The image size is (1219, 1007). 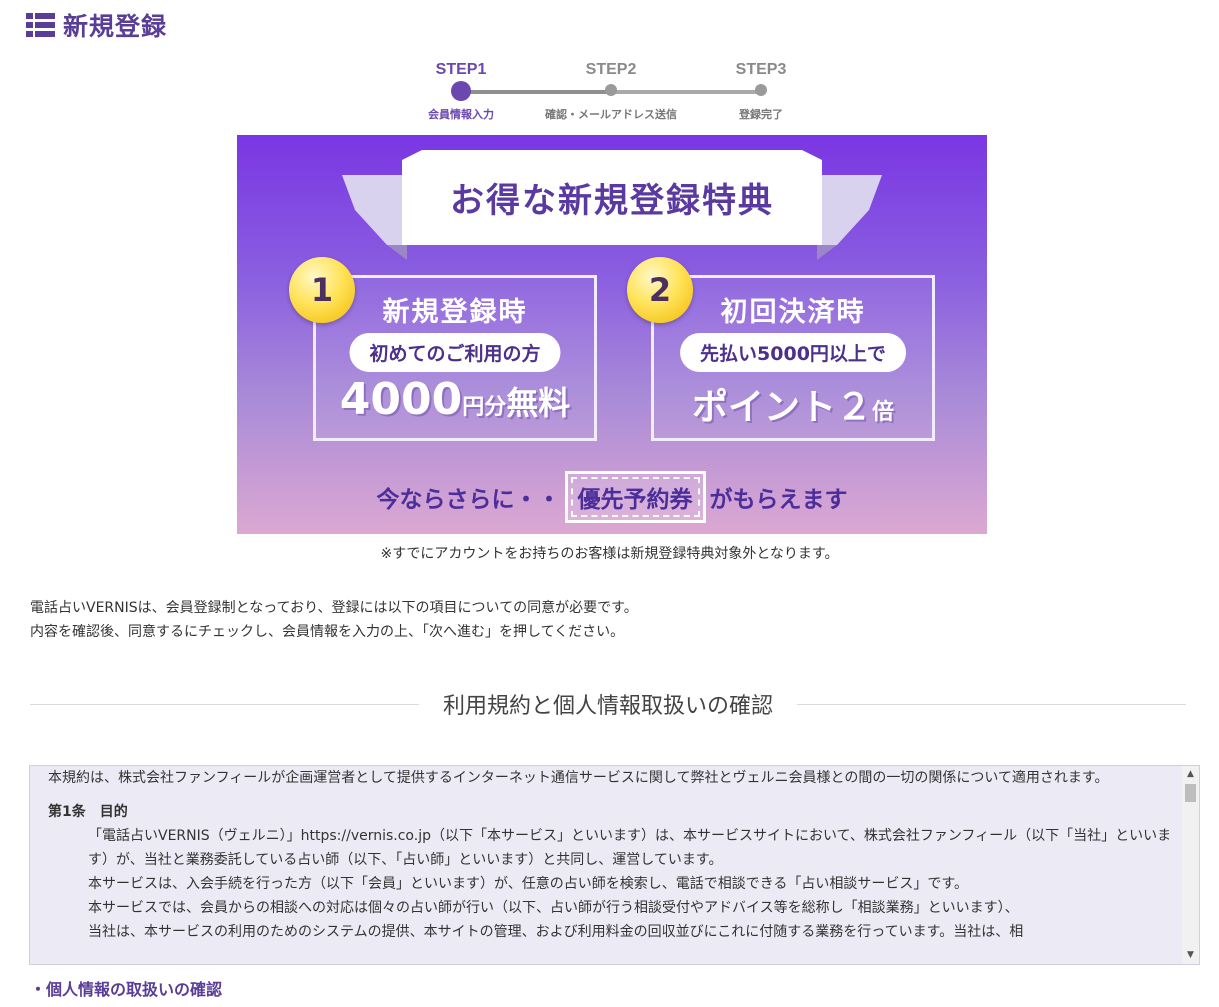 What do you see at coordinates (88, 812) in the screenshot?
I see `article-title: 第1条 目的` at bounding box center [88, 812].